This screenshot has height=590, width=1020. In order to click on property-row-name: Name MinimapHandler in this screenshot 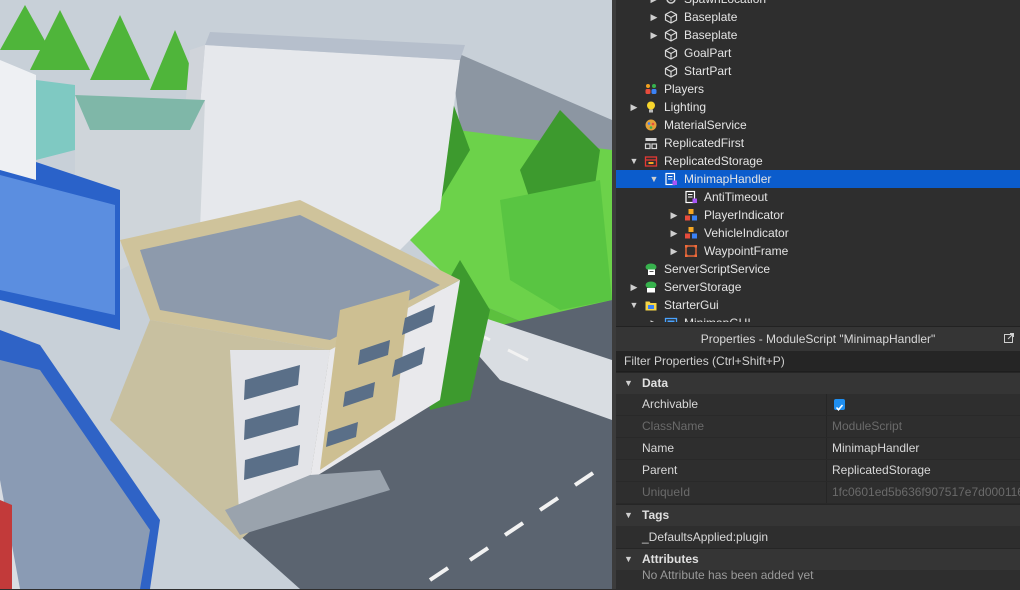, I will do `click(818, 449)`.